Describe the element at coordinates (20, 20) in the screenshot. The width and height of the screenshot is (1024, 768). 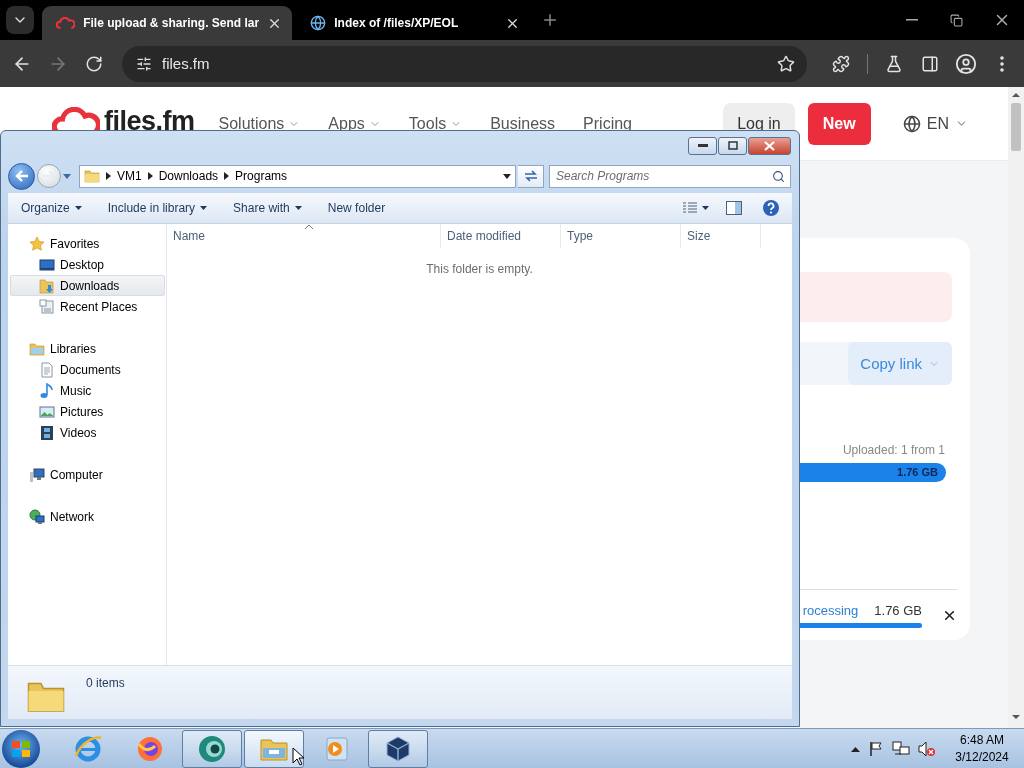
I see `tab-search-button` at that location.